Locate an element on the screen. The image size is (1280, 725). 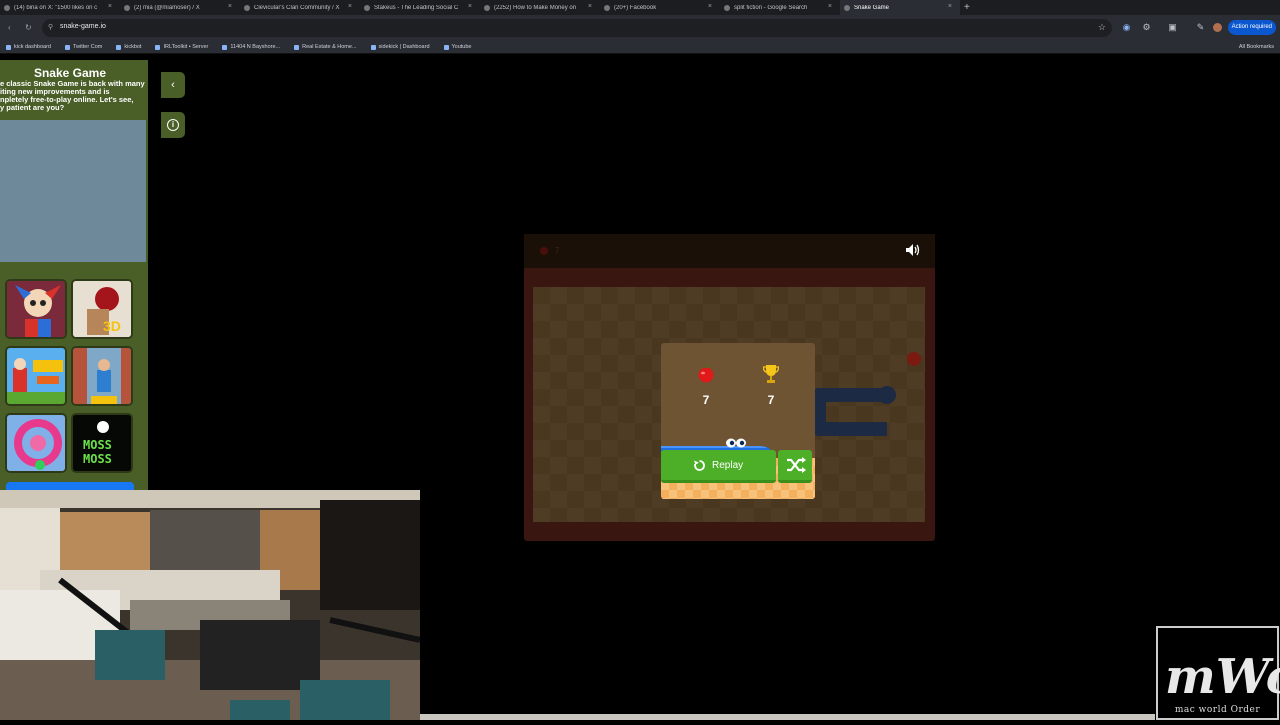
settings-icon: ⚙ is located at coordinates (1146, 27).